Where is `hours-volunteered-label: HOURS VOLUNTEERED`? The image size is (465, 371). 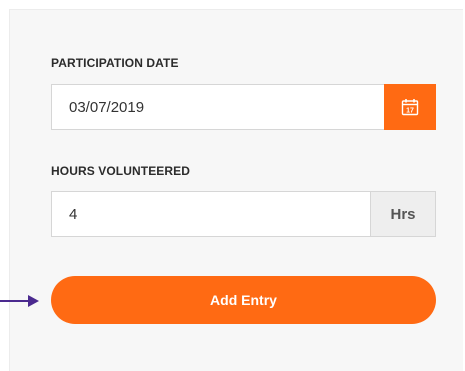 hours-volunteered-label: HOURS VOLUNTEERED is located at coordinates (121, 171).